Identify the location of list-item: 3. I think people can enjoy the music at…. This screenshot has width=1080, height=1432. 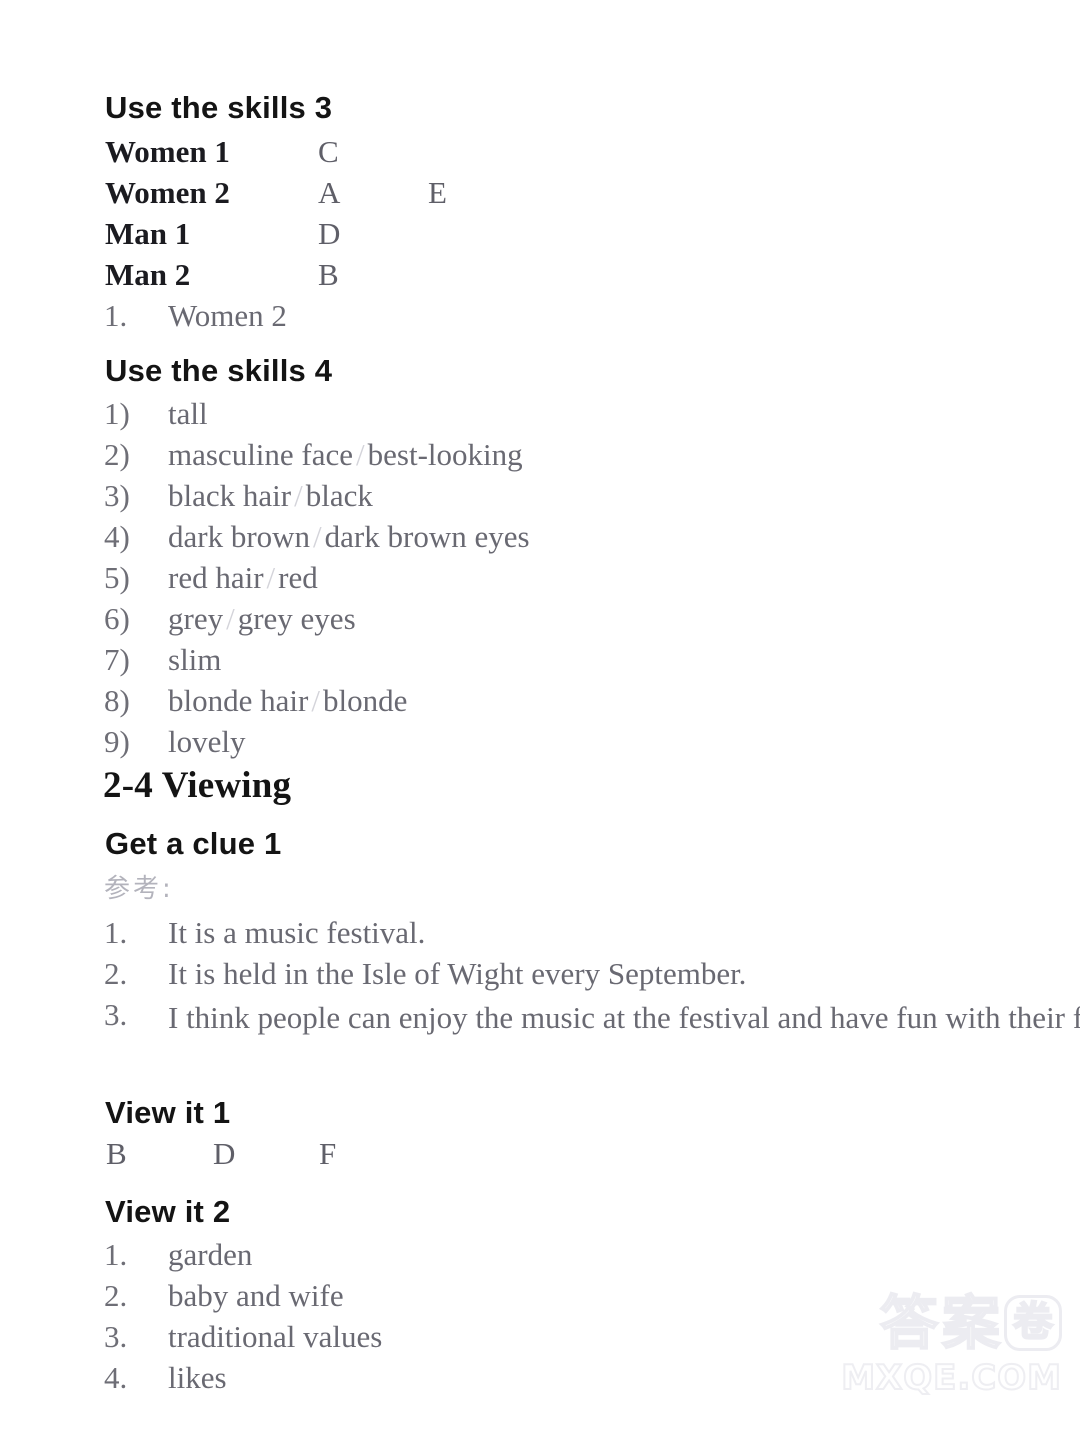
(540, 1038).